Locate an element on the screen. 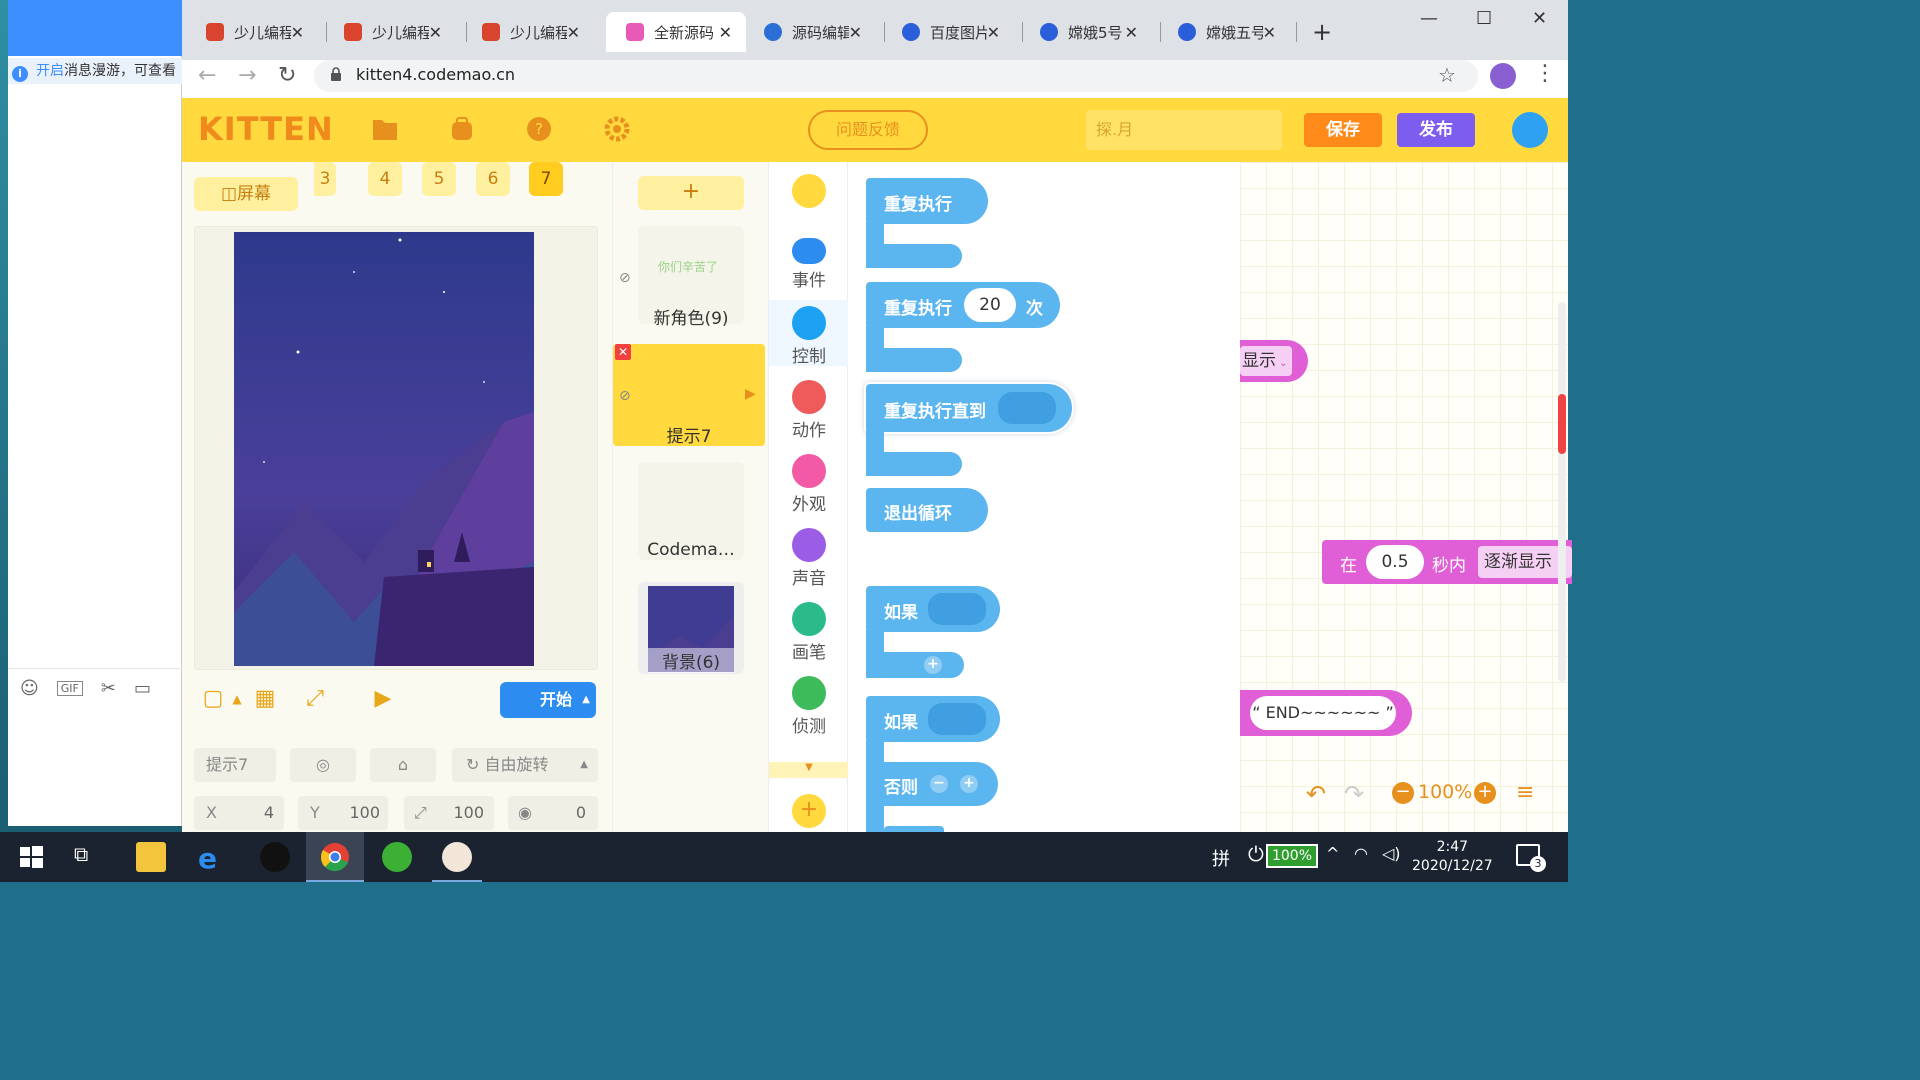 The image size is (1920, 1080). chrome-icon is located at coordinates (335, 857).